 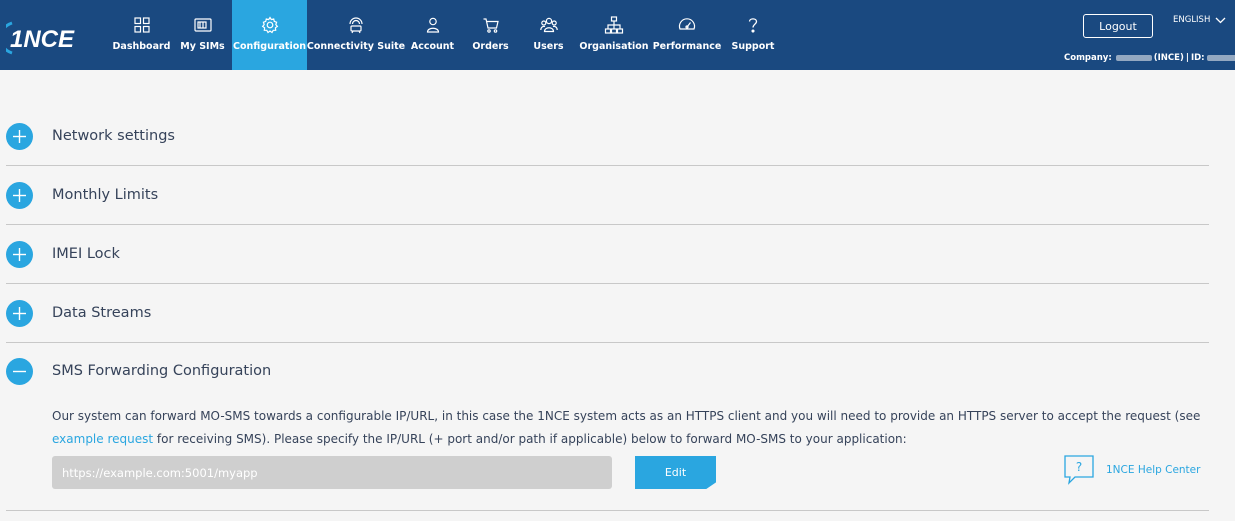 I want to click on nav-support: Support, so click(x=753, y=35).